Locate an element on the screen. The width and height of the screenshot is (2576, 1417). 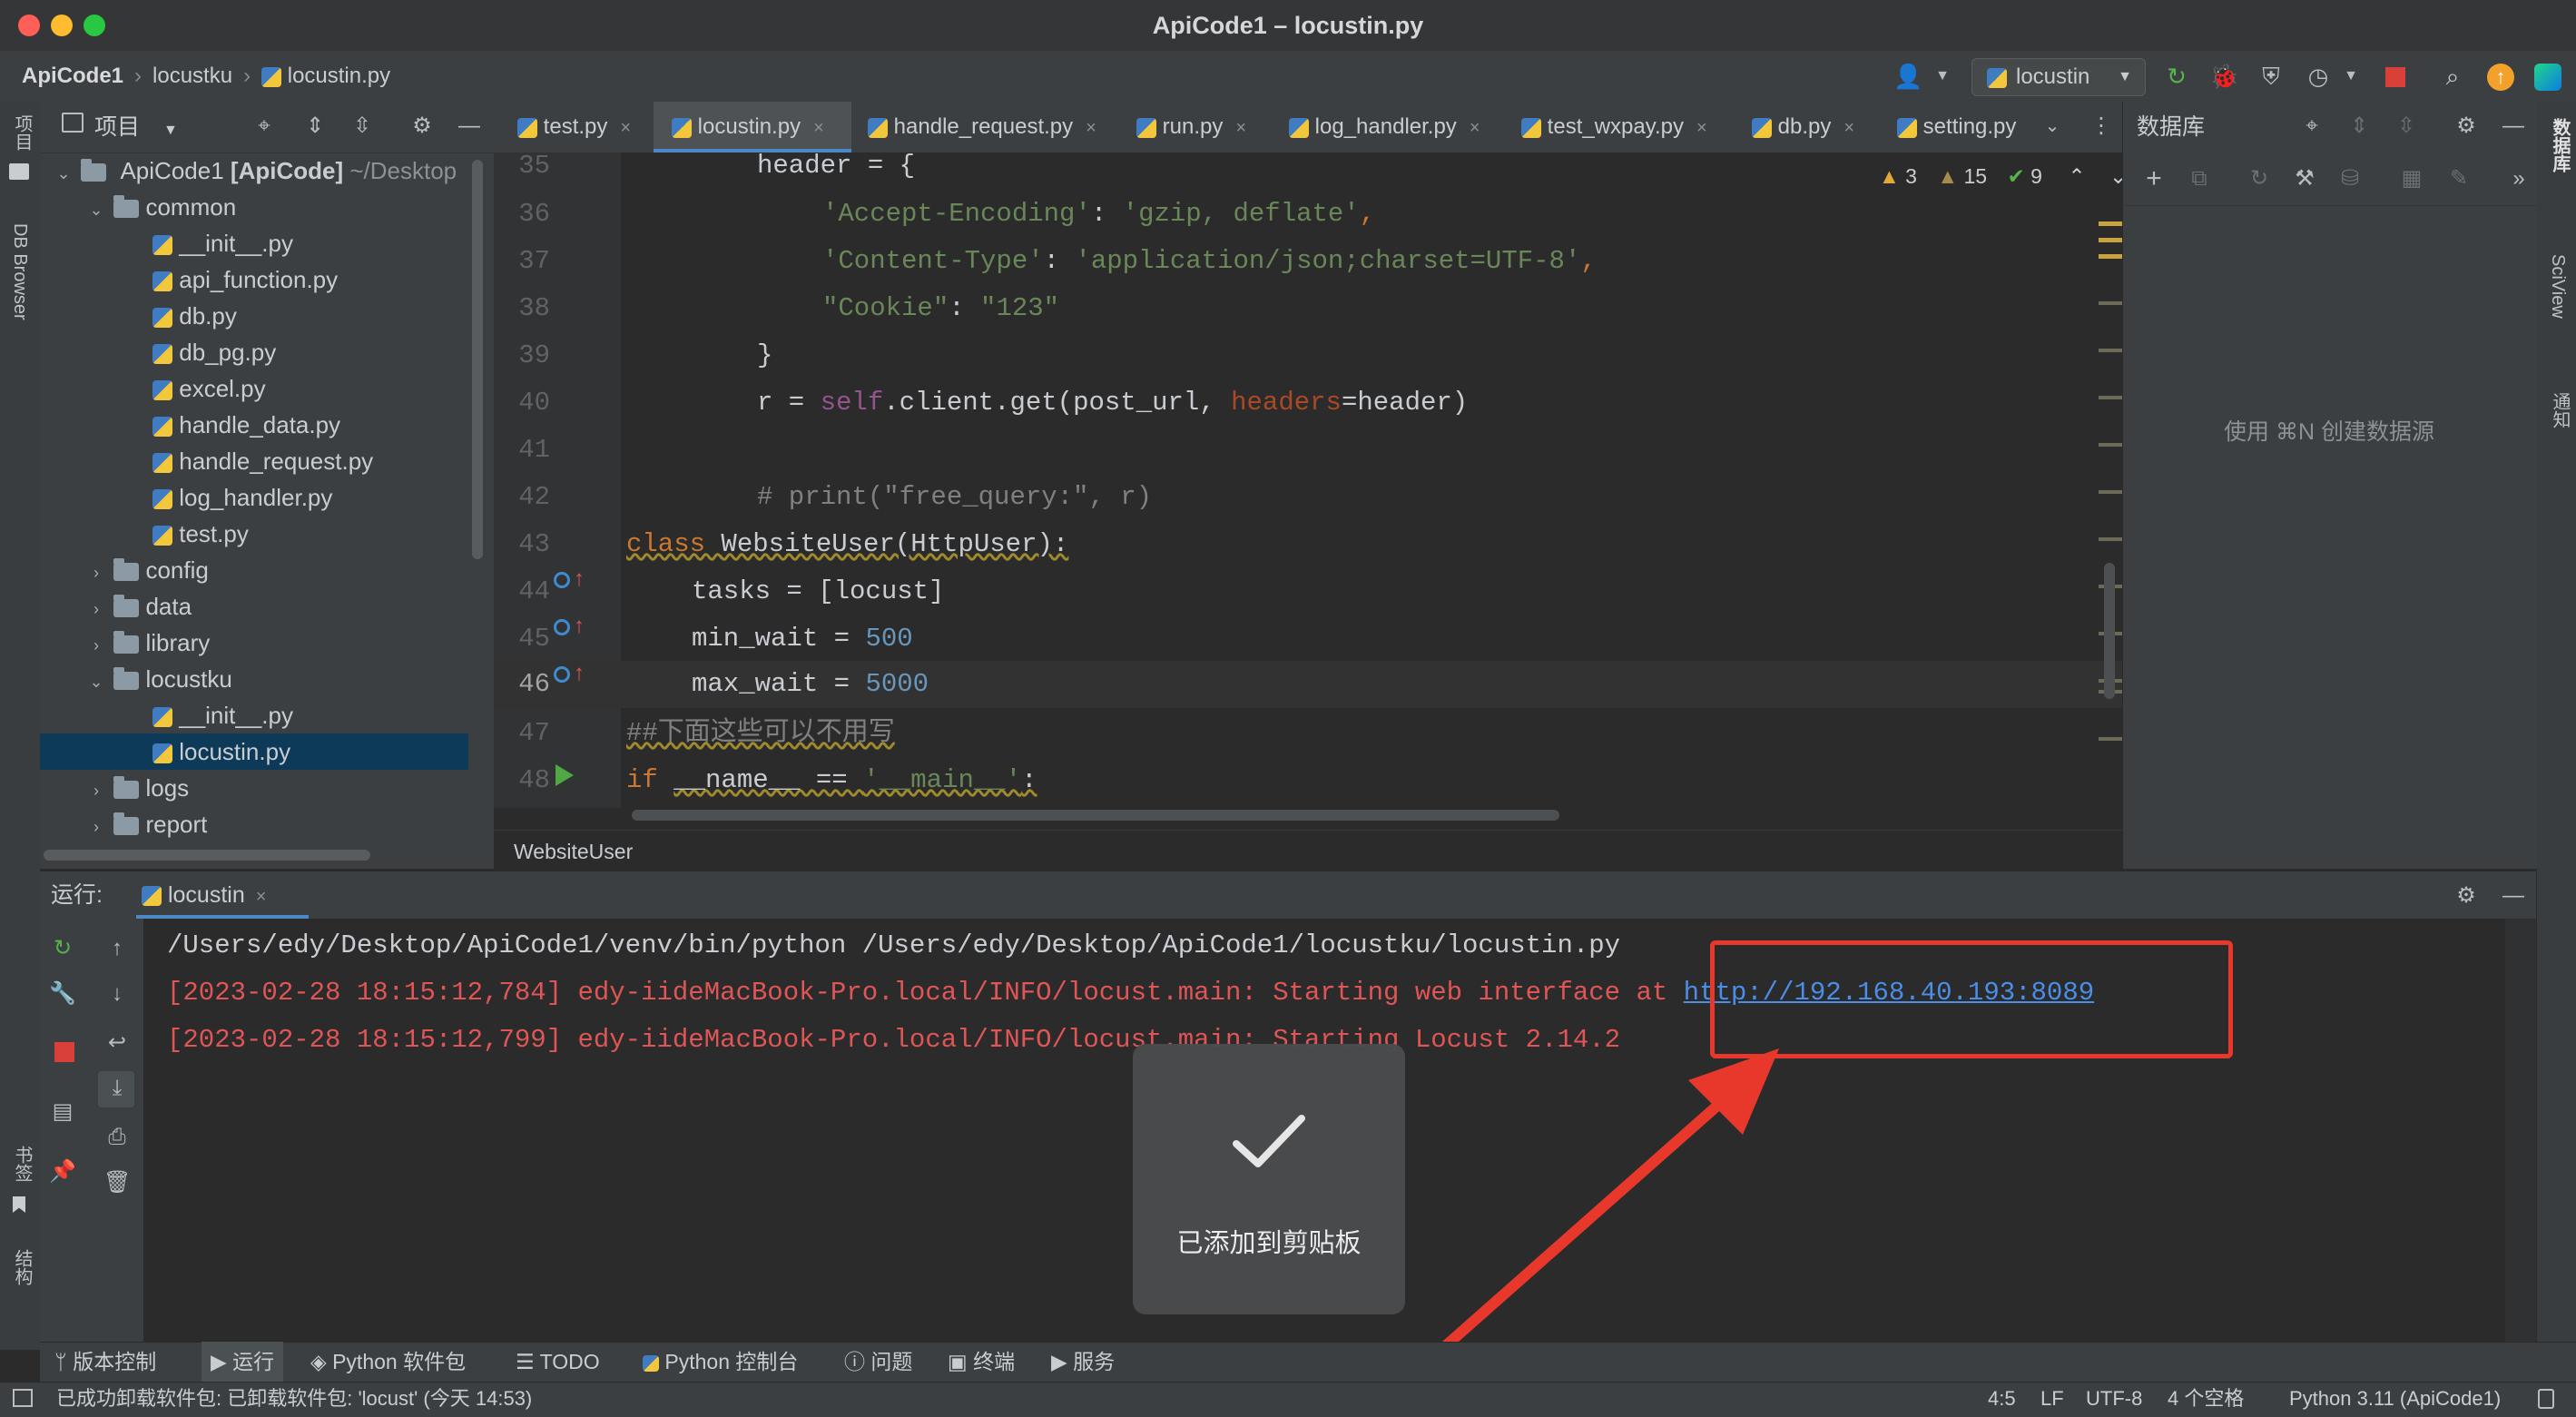
jetbrains-logo-icon is located at coordinates (2547, 77).